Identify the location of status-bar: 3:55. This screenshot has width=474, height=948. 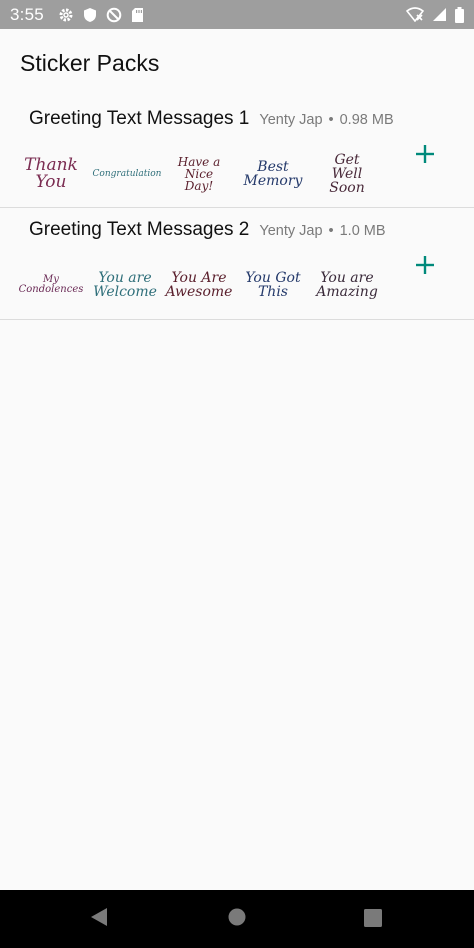
(237, 14).